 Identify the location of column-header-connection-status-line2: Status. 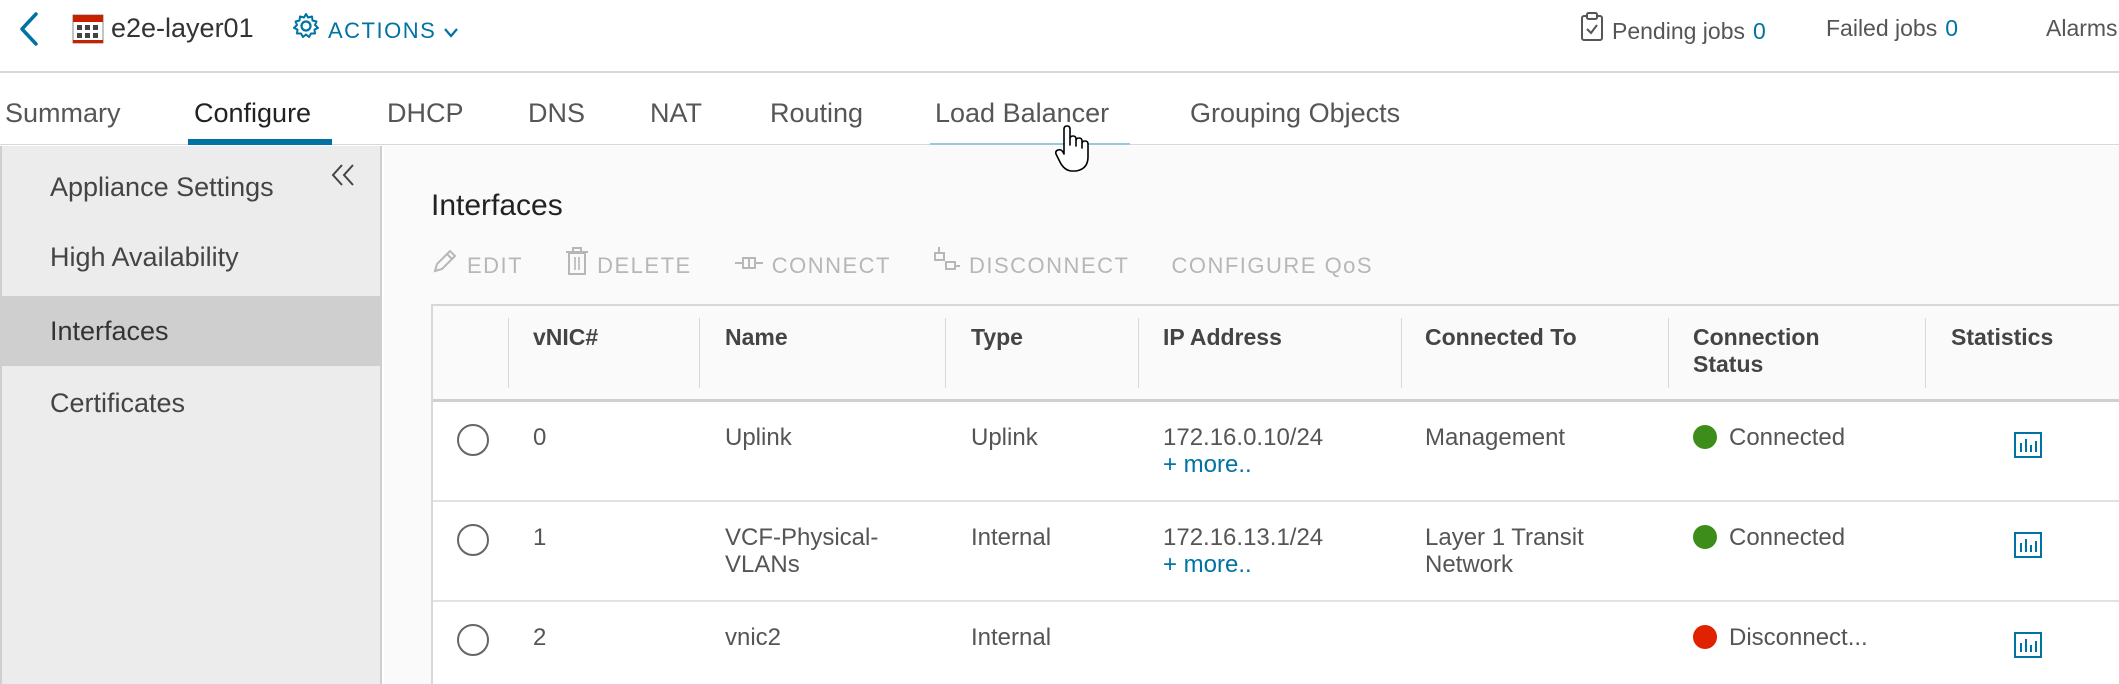
(1728, 364).